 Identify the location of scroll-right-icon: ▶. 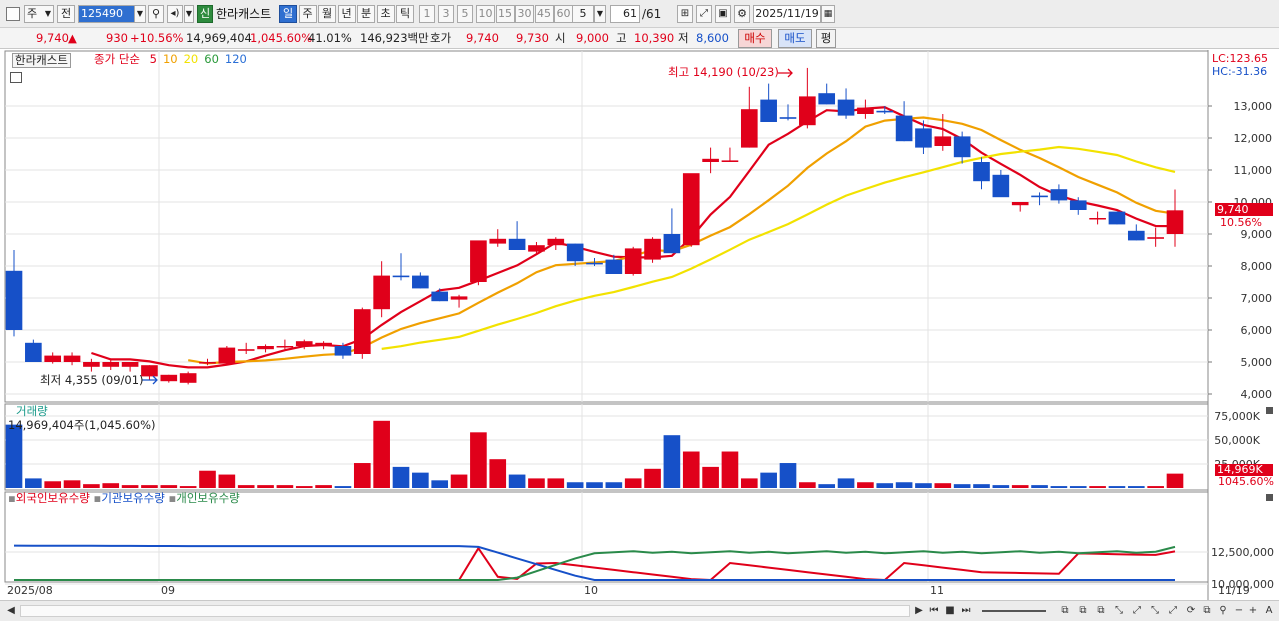
(919, 611).